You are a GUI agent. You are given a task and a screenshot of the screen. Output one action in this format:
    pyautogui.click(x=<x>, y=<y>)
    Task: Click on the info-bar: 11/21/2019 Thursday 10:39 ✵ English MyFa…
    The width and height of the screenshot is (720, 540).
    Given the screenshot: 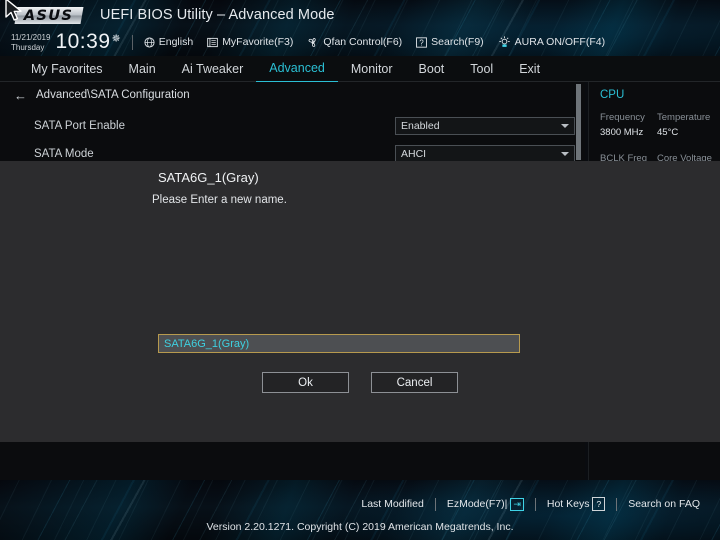 What is the action you would take?
    pyautogui.click(x=360, y=42)
    